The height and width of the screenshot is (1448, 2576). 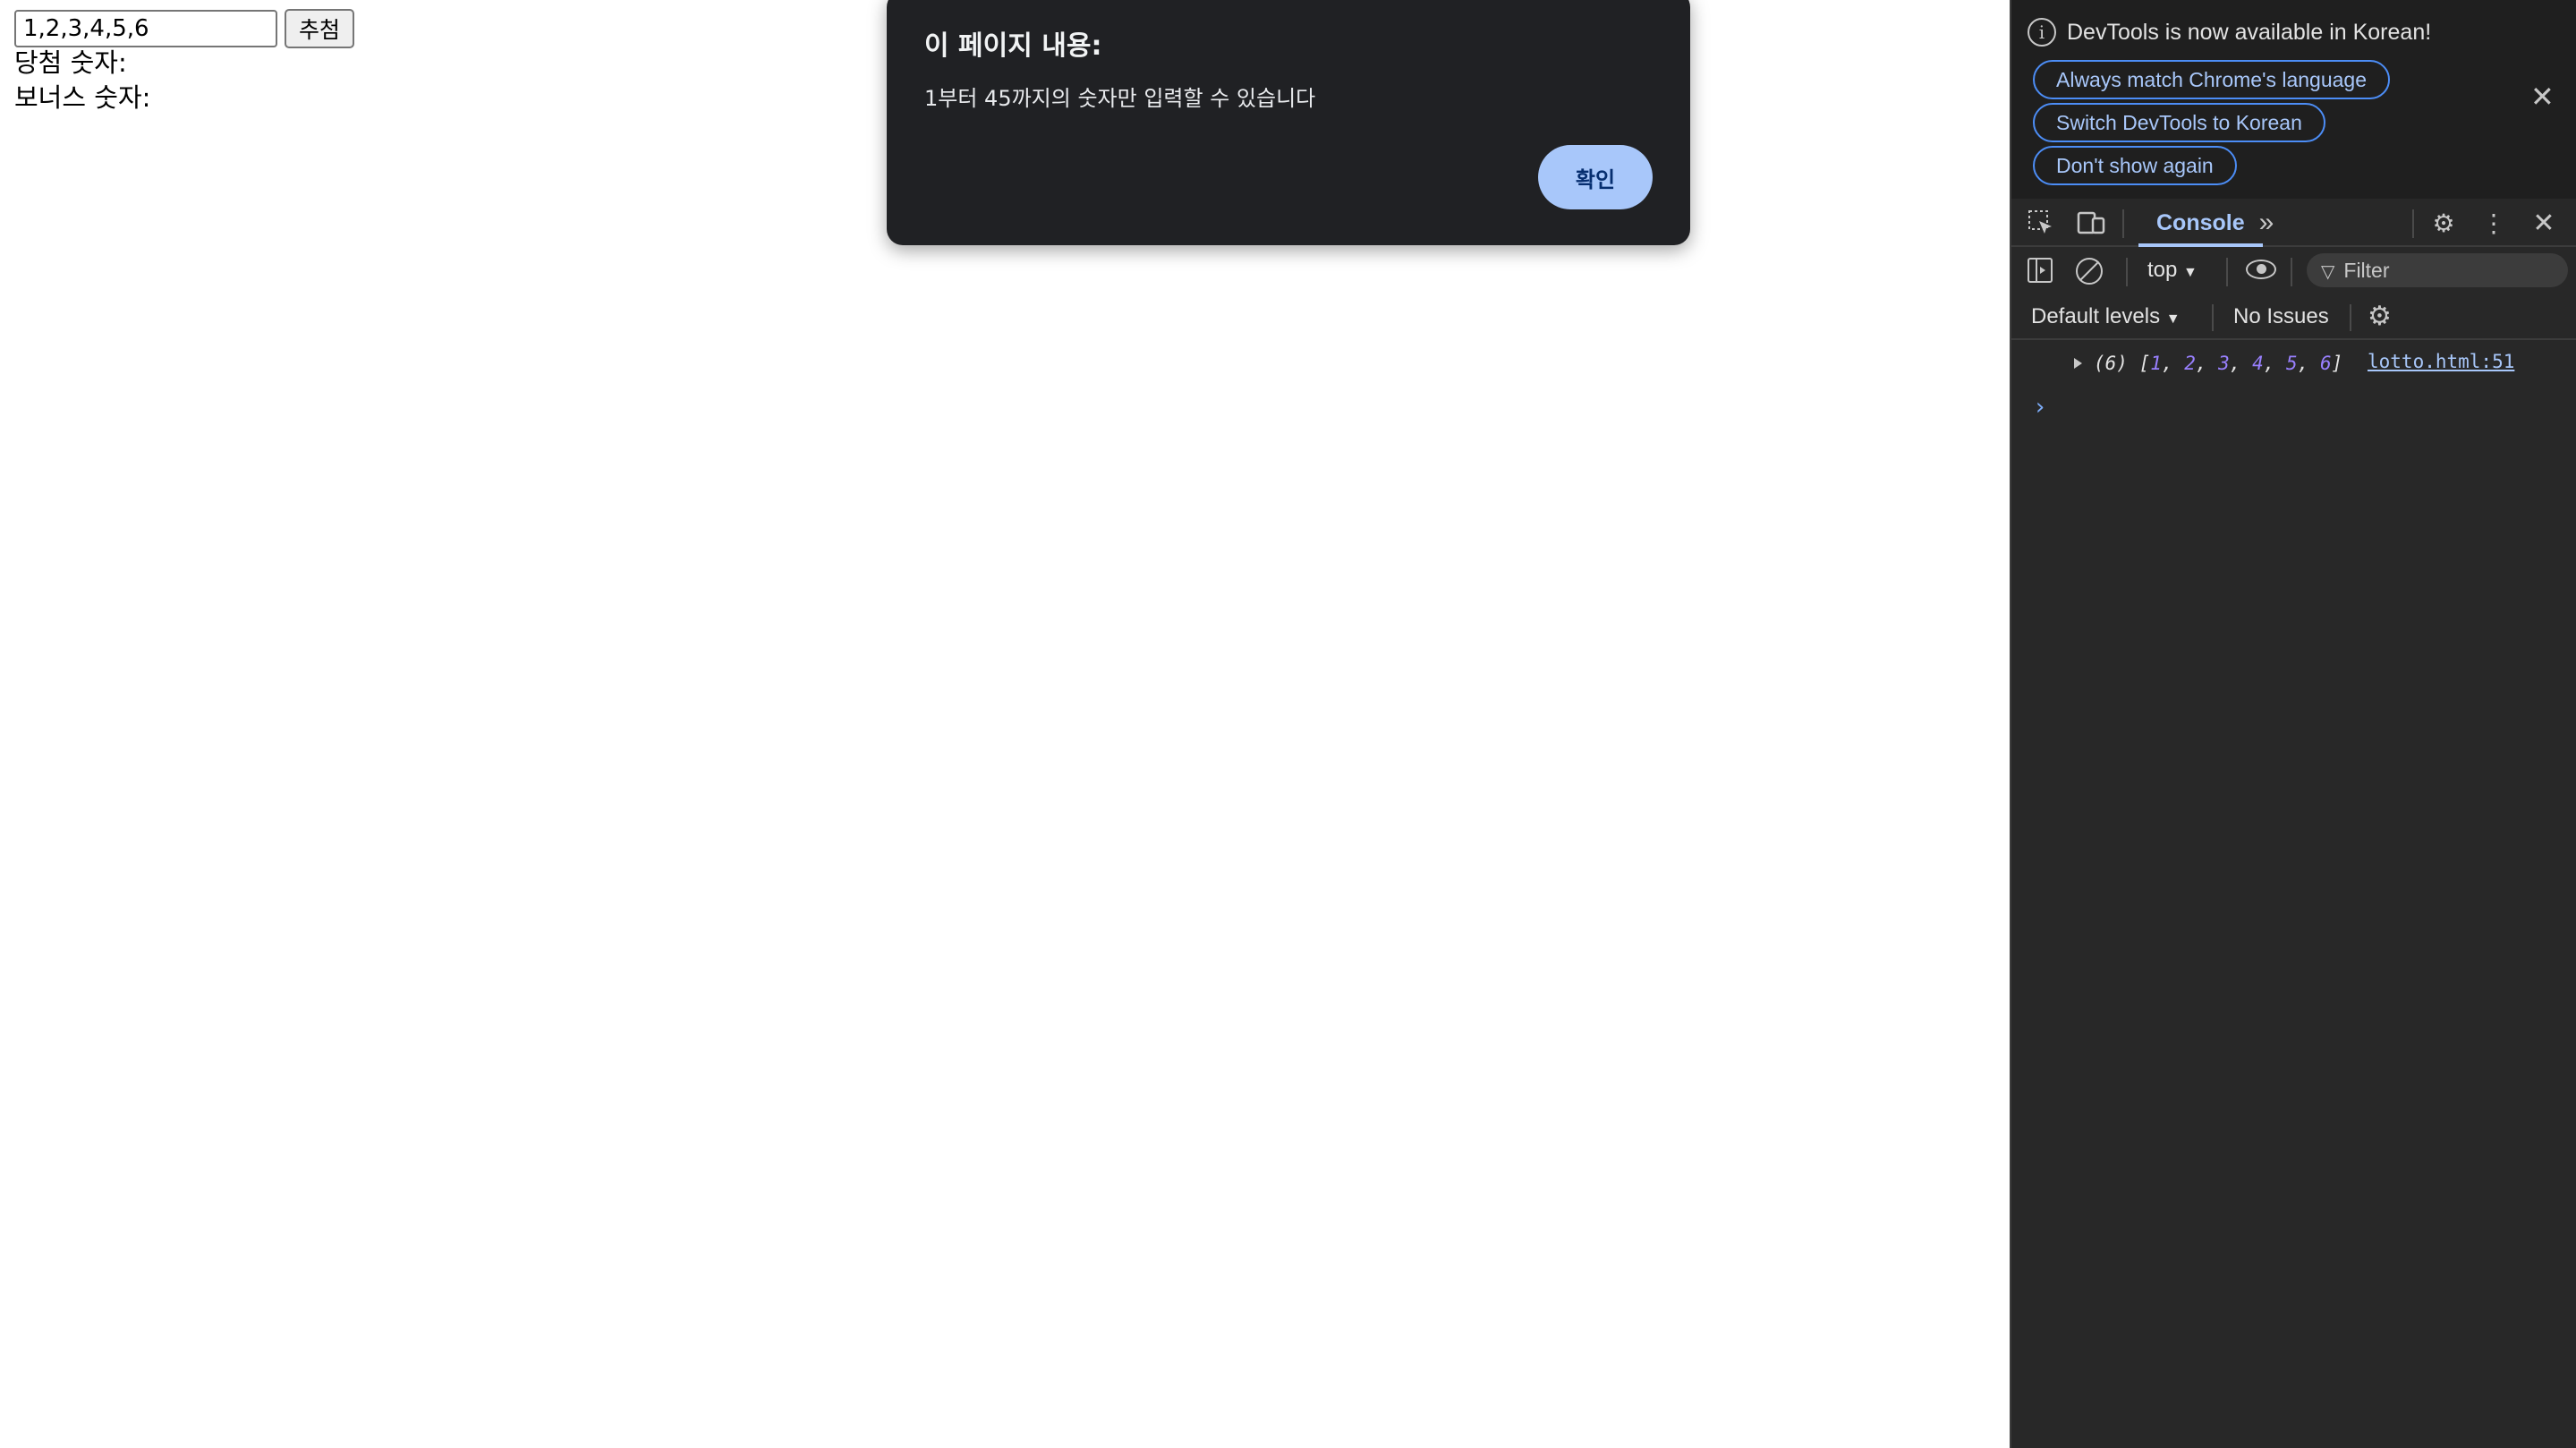 What do you see at coordinates (2258, 363) in the screenshot?
I see `log-array-value: 4` at bounding box center [2258, 363].